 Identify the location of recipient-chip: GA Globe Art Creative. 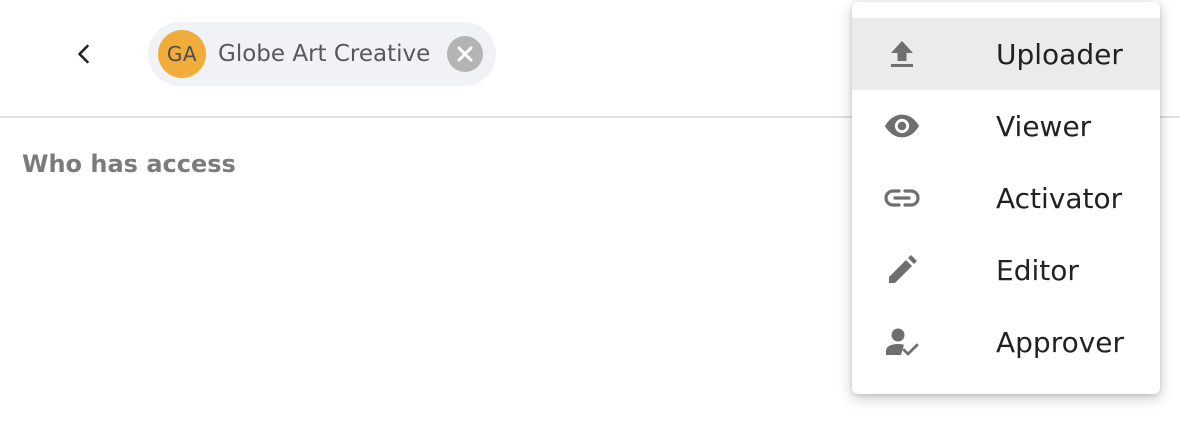
(322, 54).